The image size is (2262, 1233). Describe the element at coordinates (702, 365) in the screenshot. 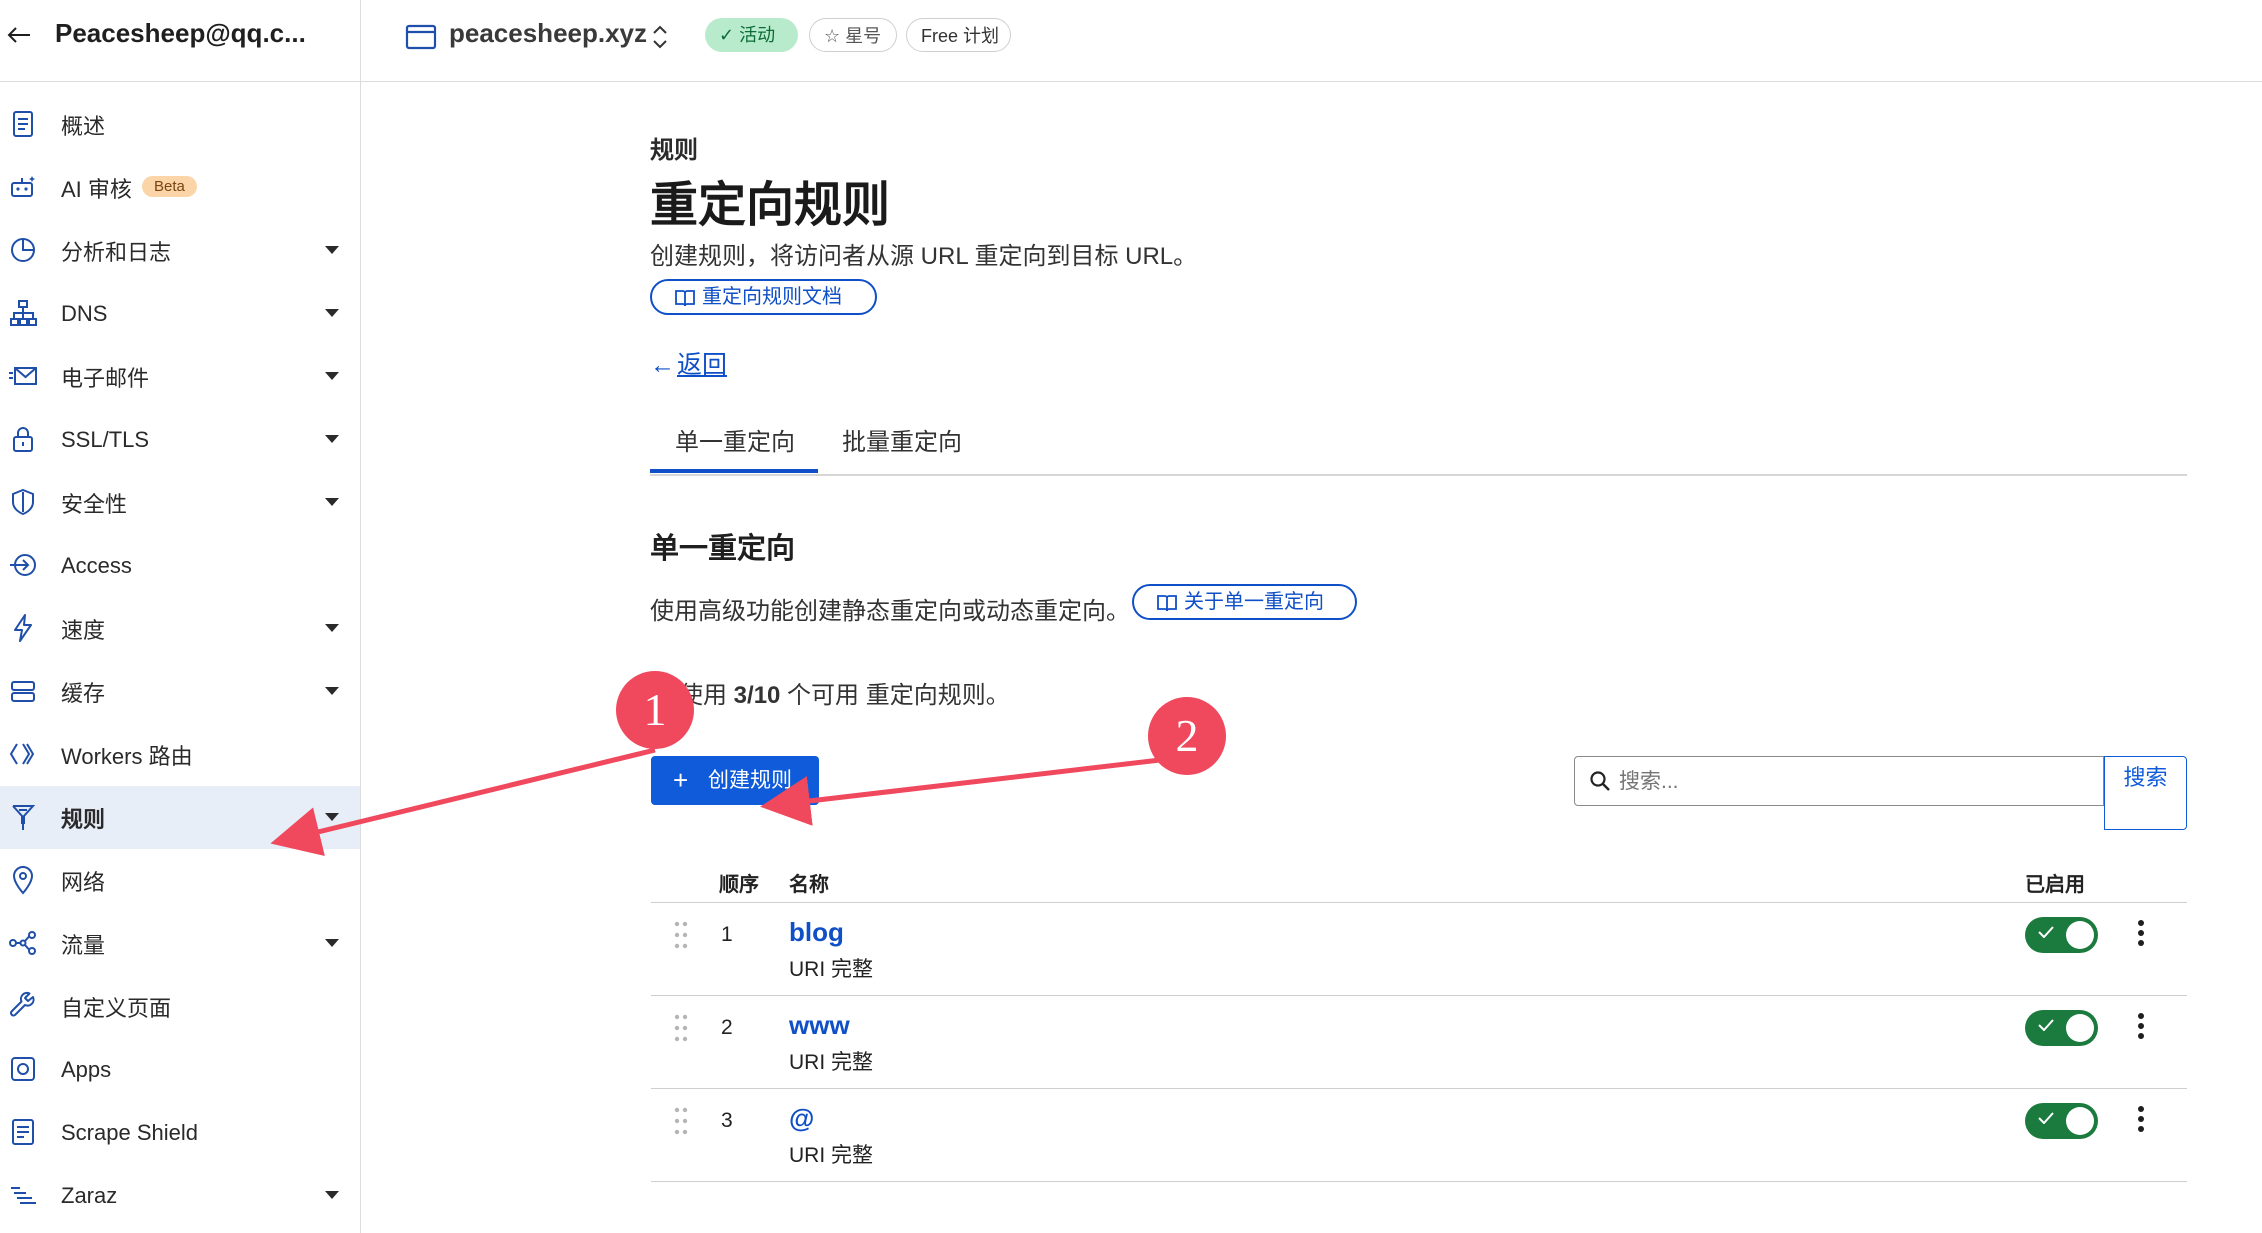

I see `back-link-label: 返回` at that location.